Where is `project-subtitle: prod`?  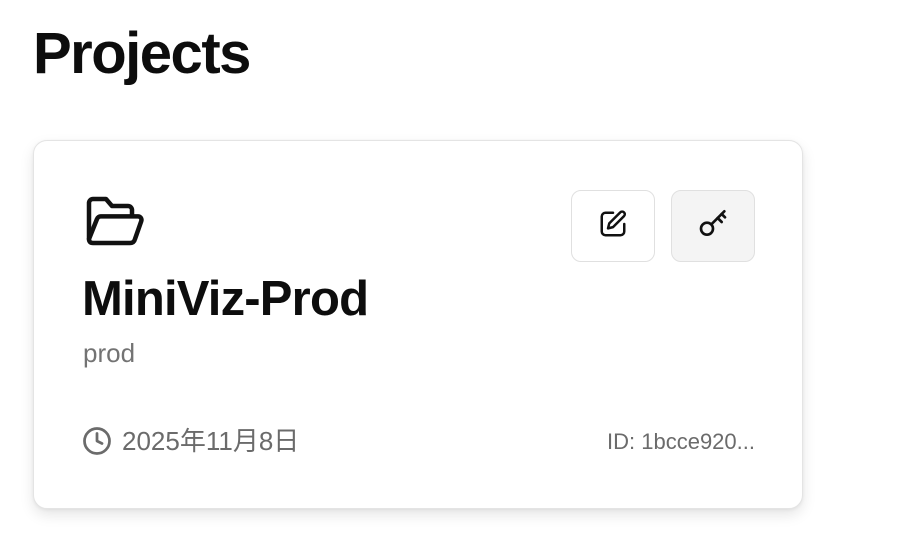 project-subtitle: prod is located at coordinates (109, 353).